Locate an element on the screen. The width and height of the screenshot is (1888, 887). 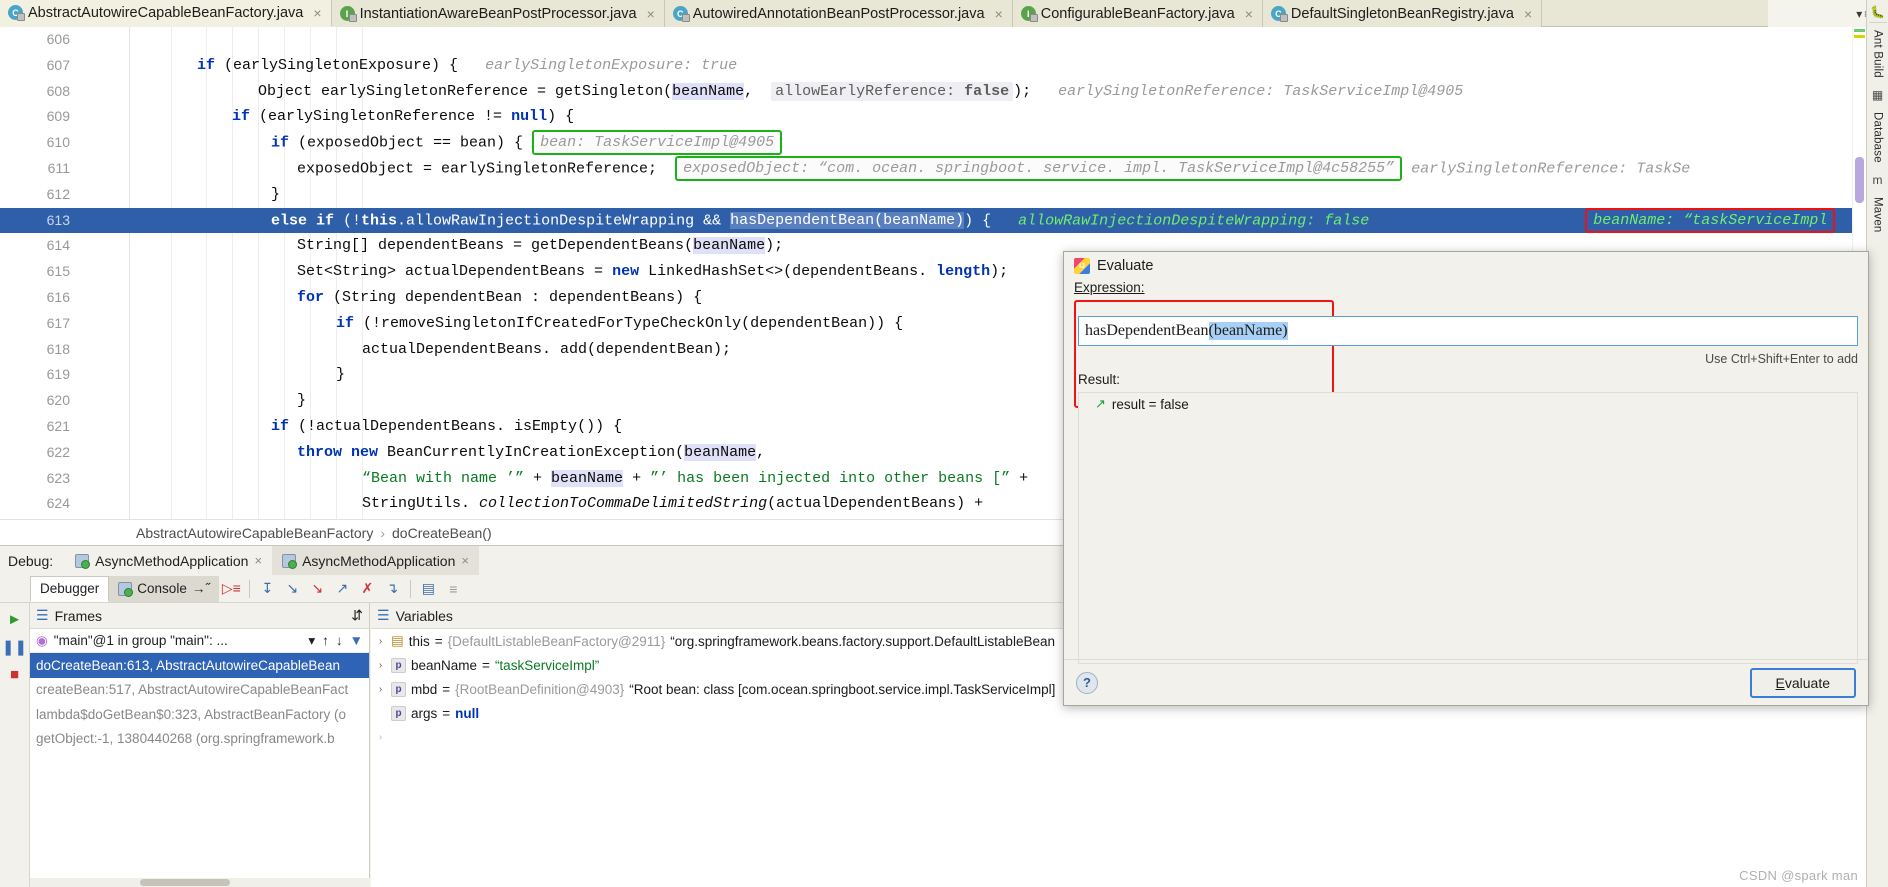
line-number: 617 is located at coordinates (58, 322).